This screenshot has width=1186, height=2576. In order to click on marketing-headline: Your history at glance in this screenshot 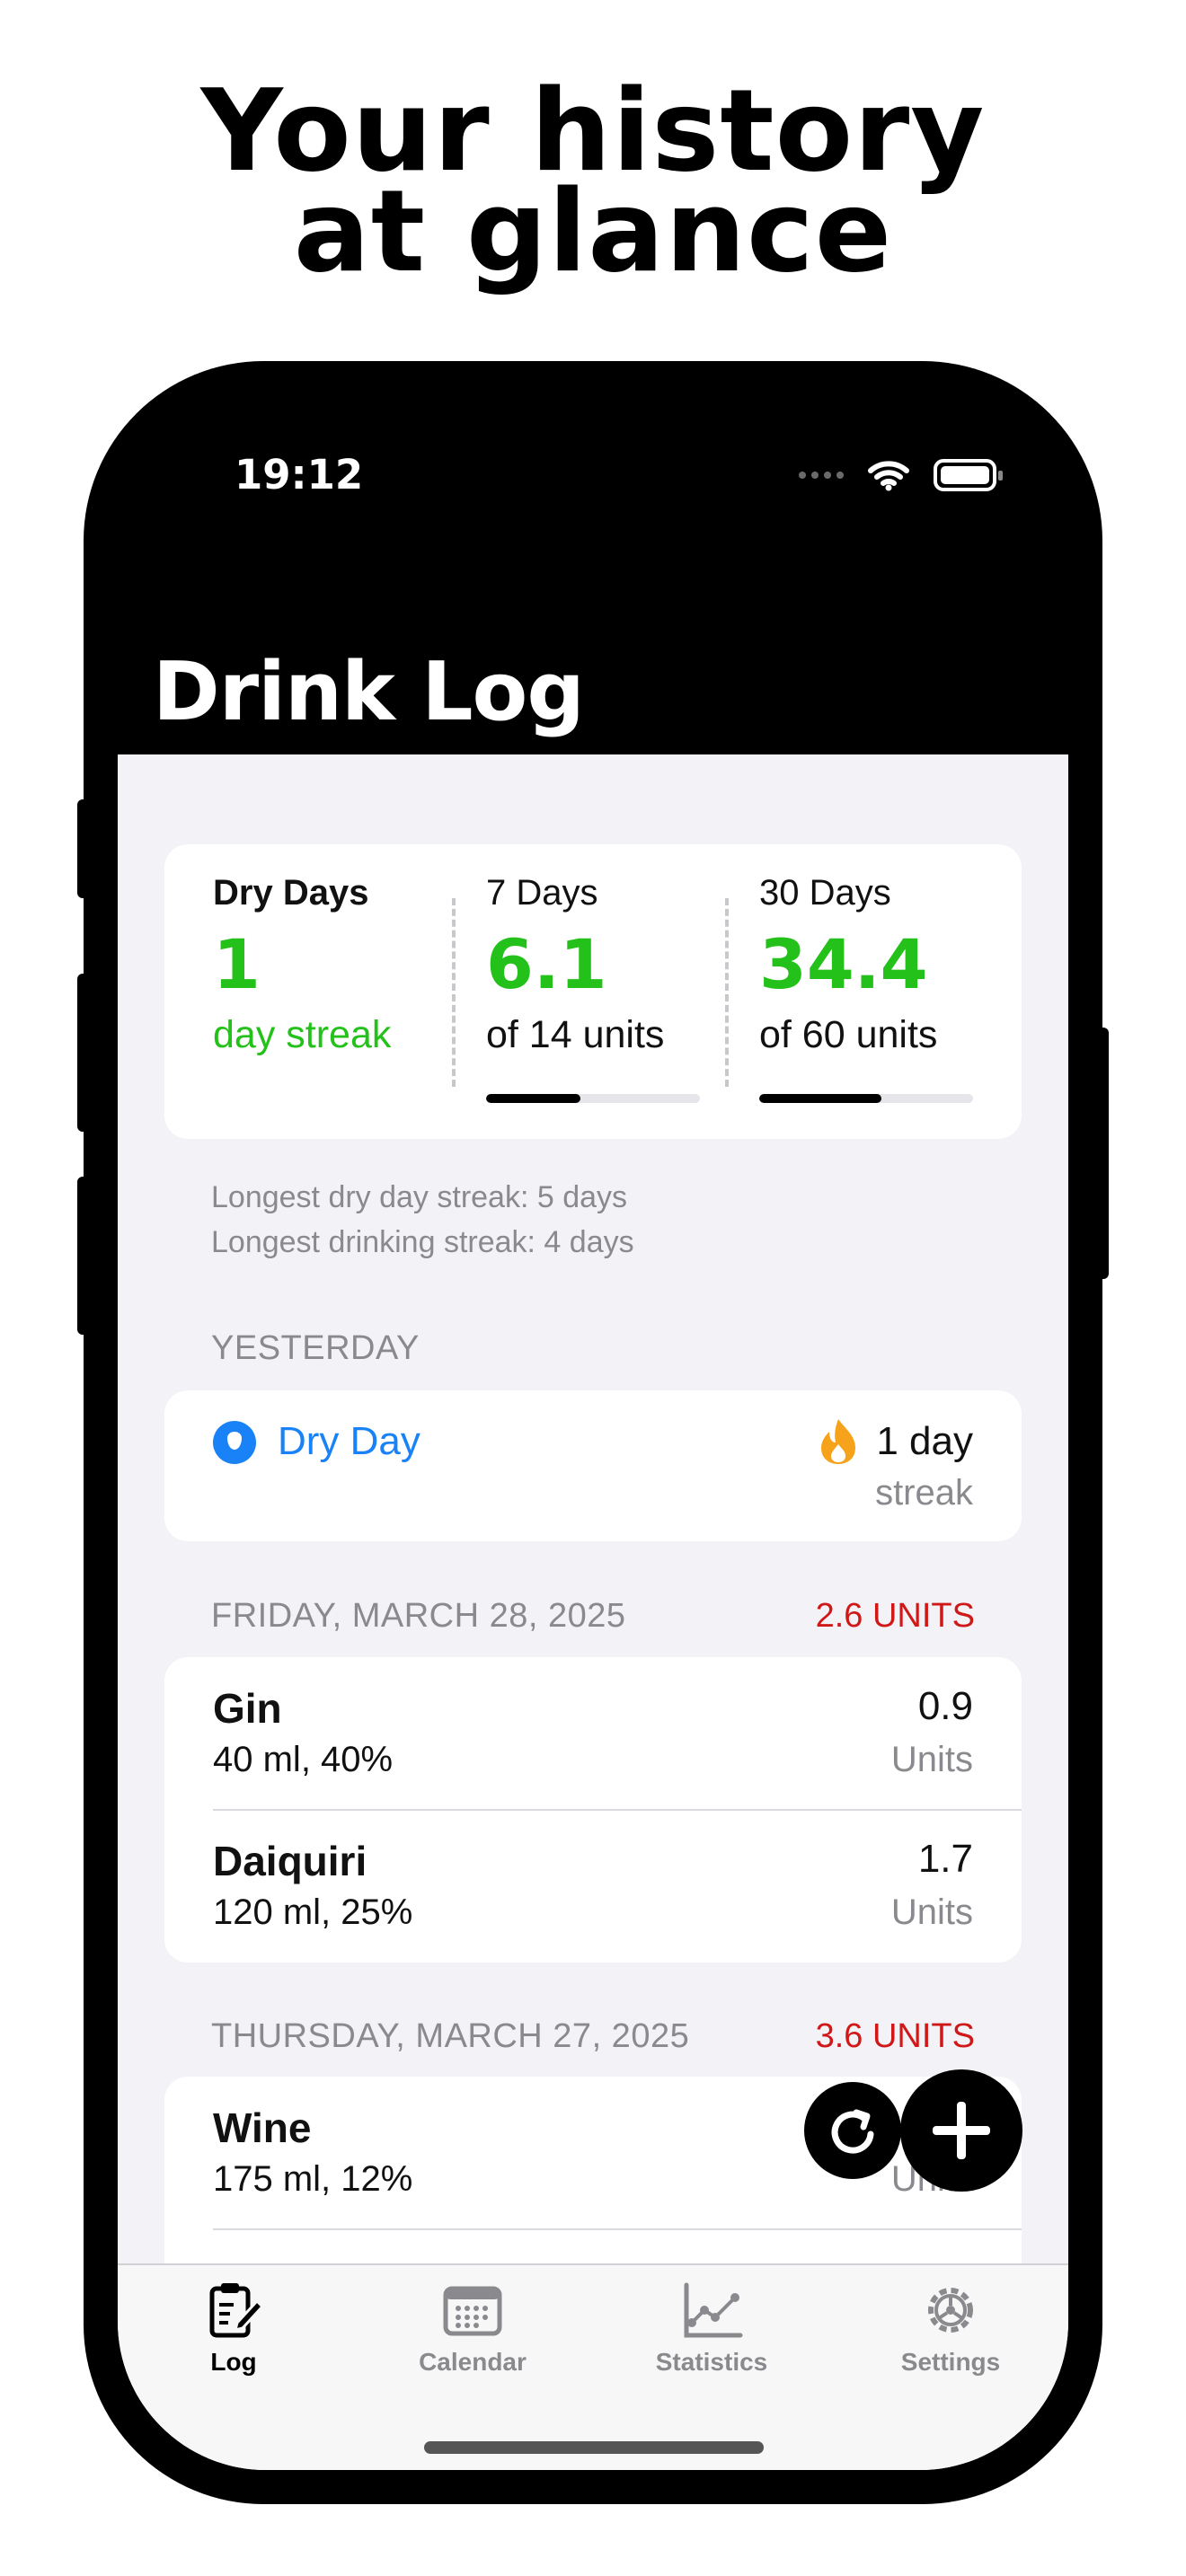, I will do `click(593, 186)`.